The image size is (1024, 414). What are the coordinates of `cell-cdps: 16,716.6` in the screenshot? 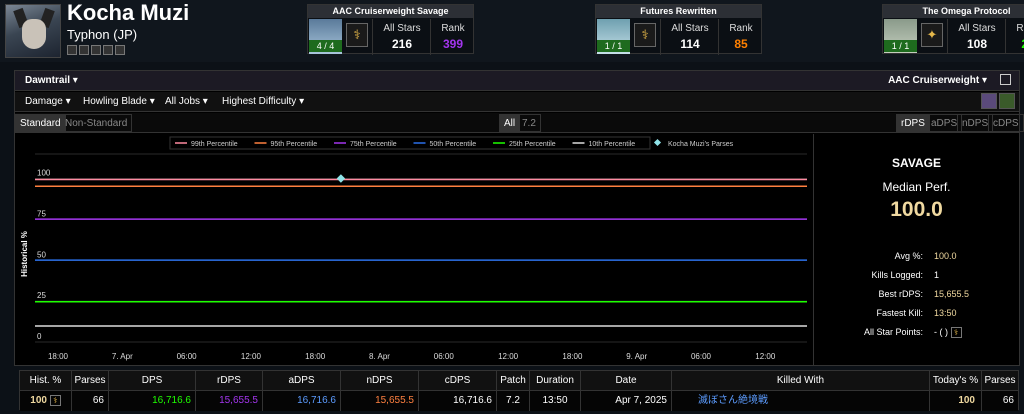 It's located at (458, 401).